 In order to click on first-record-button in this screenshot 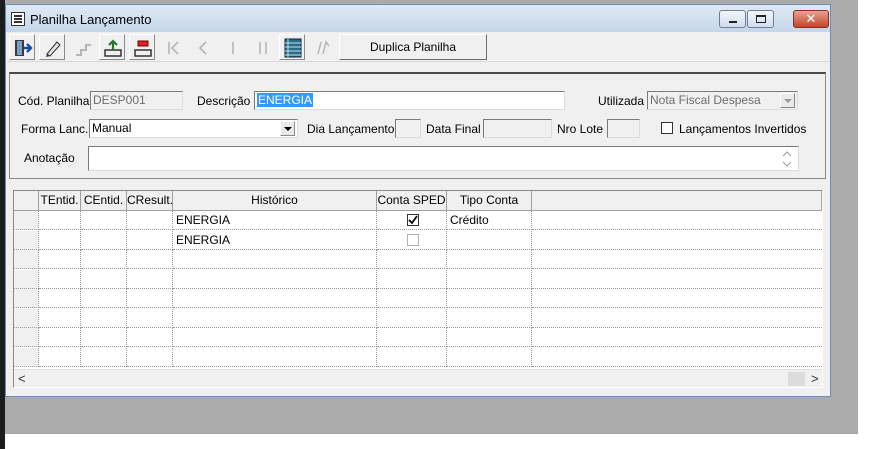, I will do `click(172, 47)`.